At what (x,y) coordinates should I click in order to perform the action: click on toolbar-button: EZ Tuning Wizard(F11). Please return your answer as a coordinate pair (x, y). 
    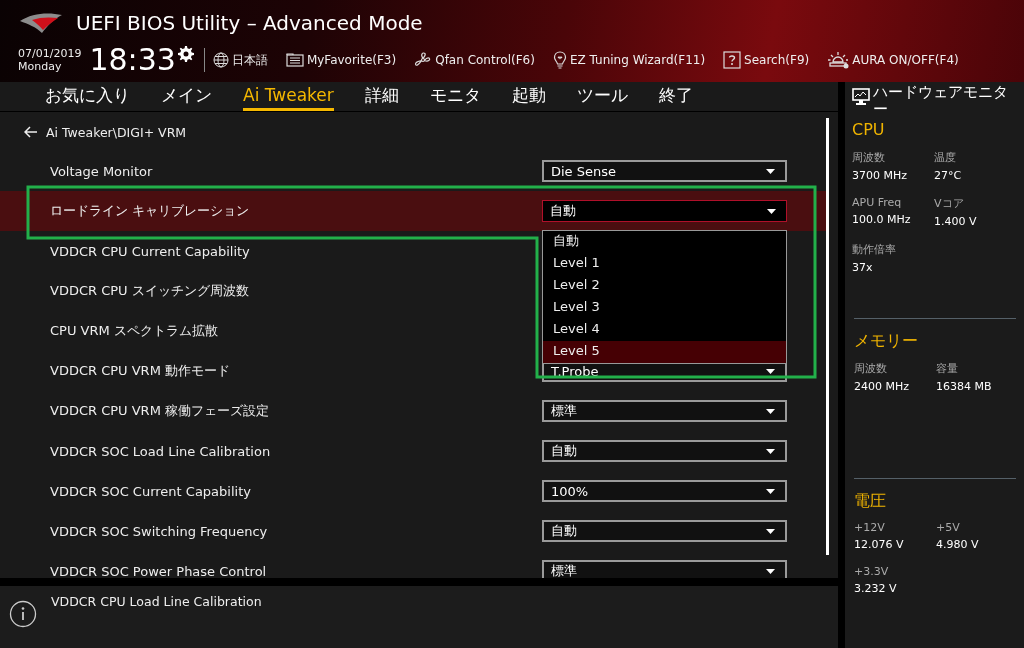
    Looking at the image, I should click on (629, 60).